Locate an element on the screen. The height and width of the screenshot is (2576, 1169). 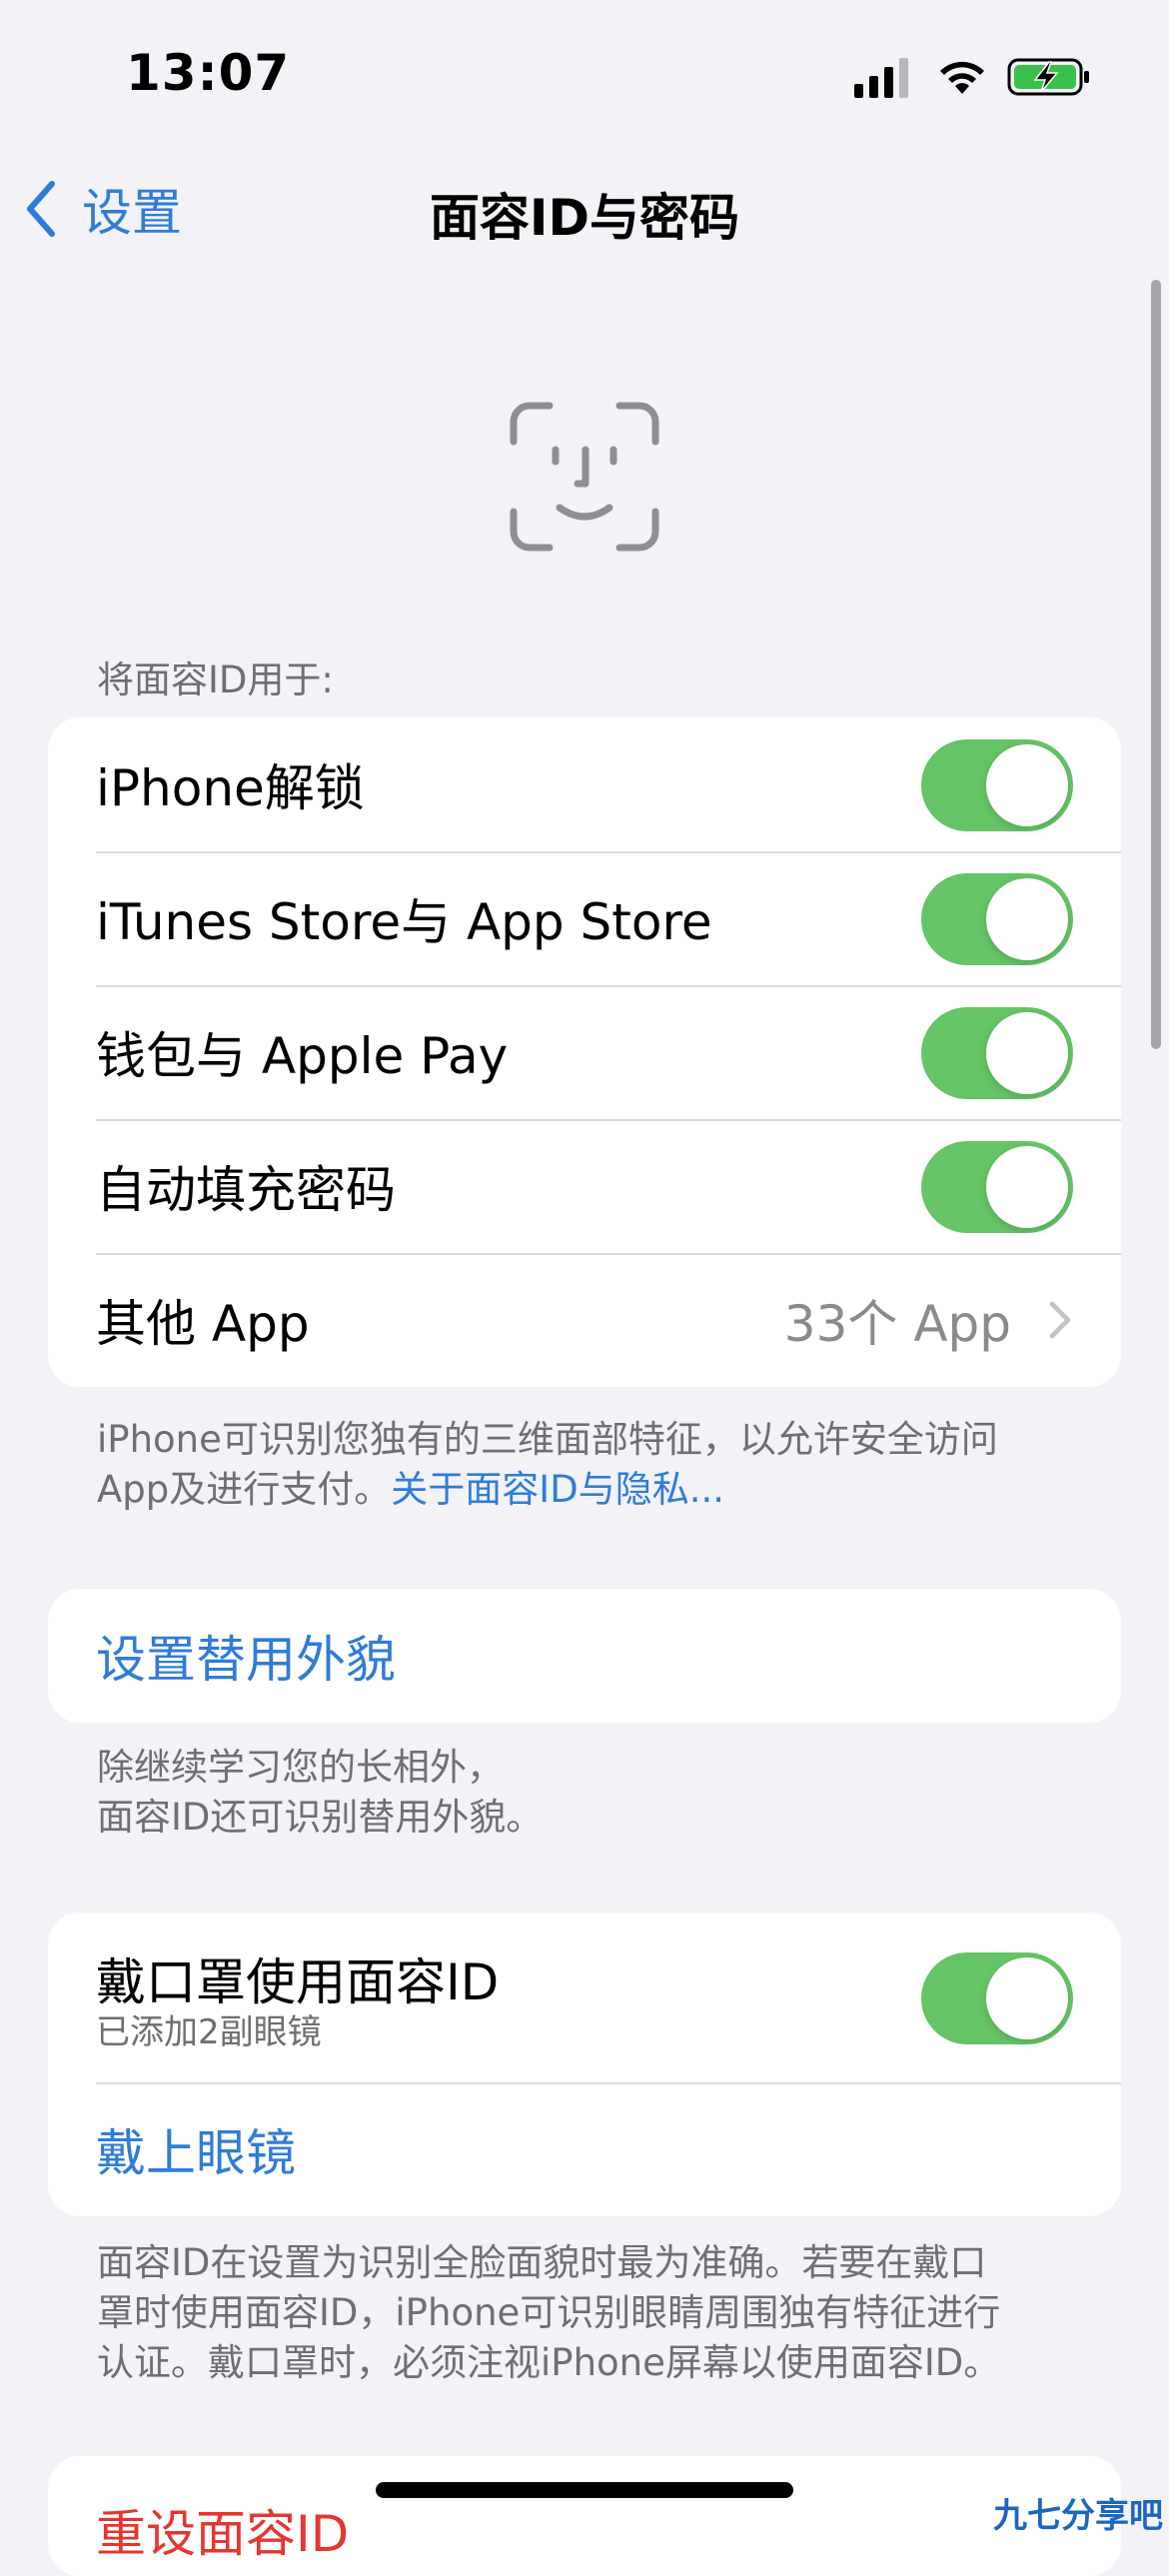
footer-line: 认证。戴口罩时，必须注视iPhone屏幕以使用面容ID。 is located at coordinates (549, 2362).